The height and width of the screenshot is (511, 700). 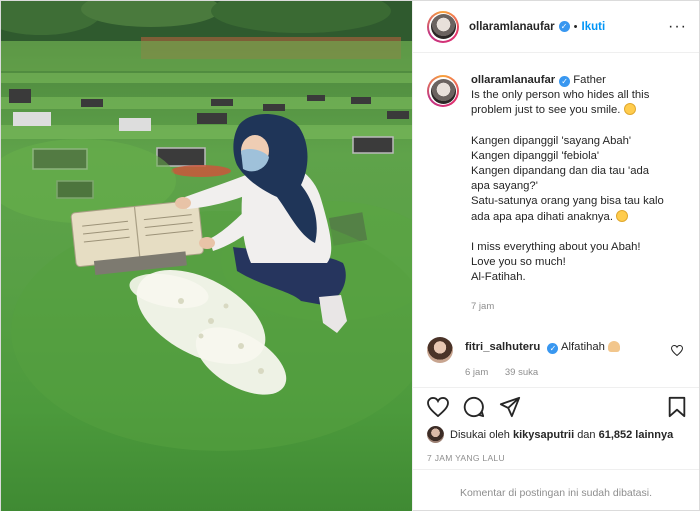 What do you see at coordinates (440, 350) in the screenshot?
I see `commenter-avatar` at bounding box center [440, 350].